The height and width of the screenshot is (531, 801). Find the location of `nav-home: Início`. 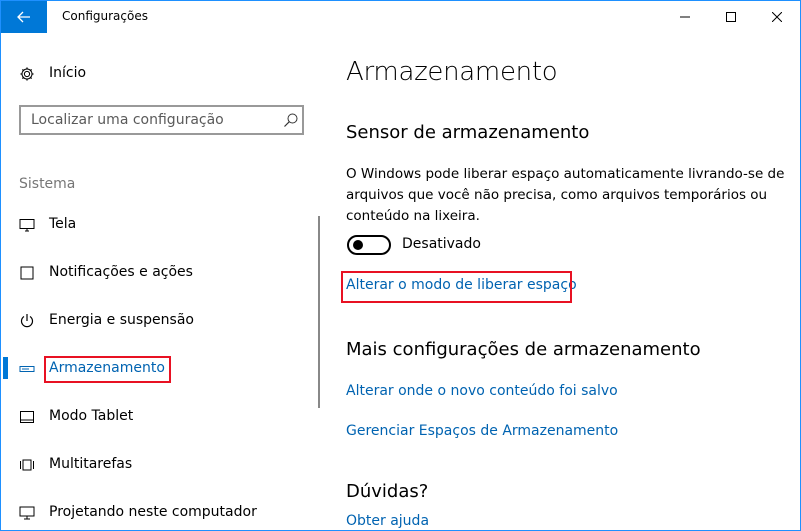

nav-home: Início is located at coordinates (166, 74).